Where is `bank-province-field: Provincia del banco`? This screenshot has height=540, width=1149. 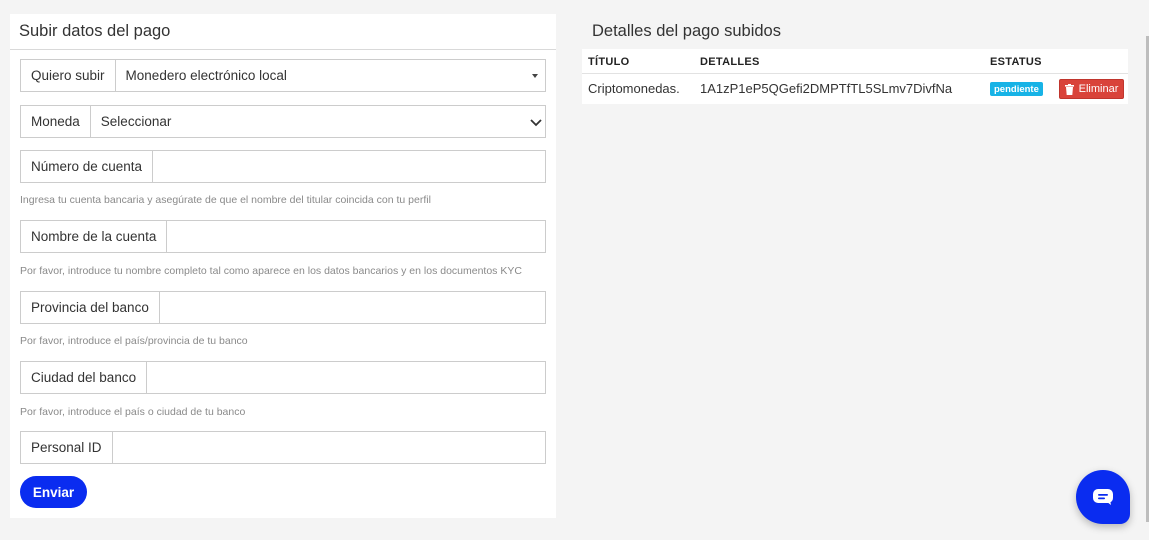 bank-province-field: Provincia del banco is located at coordinates (283, 307).